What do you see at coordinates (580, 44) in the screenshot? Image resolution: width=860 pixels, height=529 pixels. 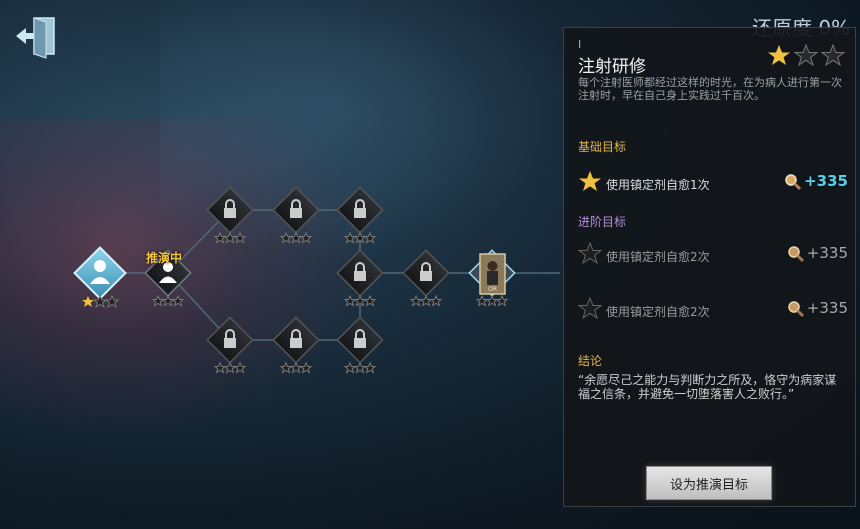 I see `mission-number: I` at bounding box center [580, 44].